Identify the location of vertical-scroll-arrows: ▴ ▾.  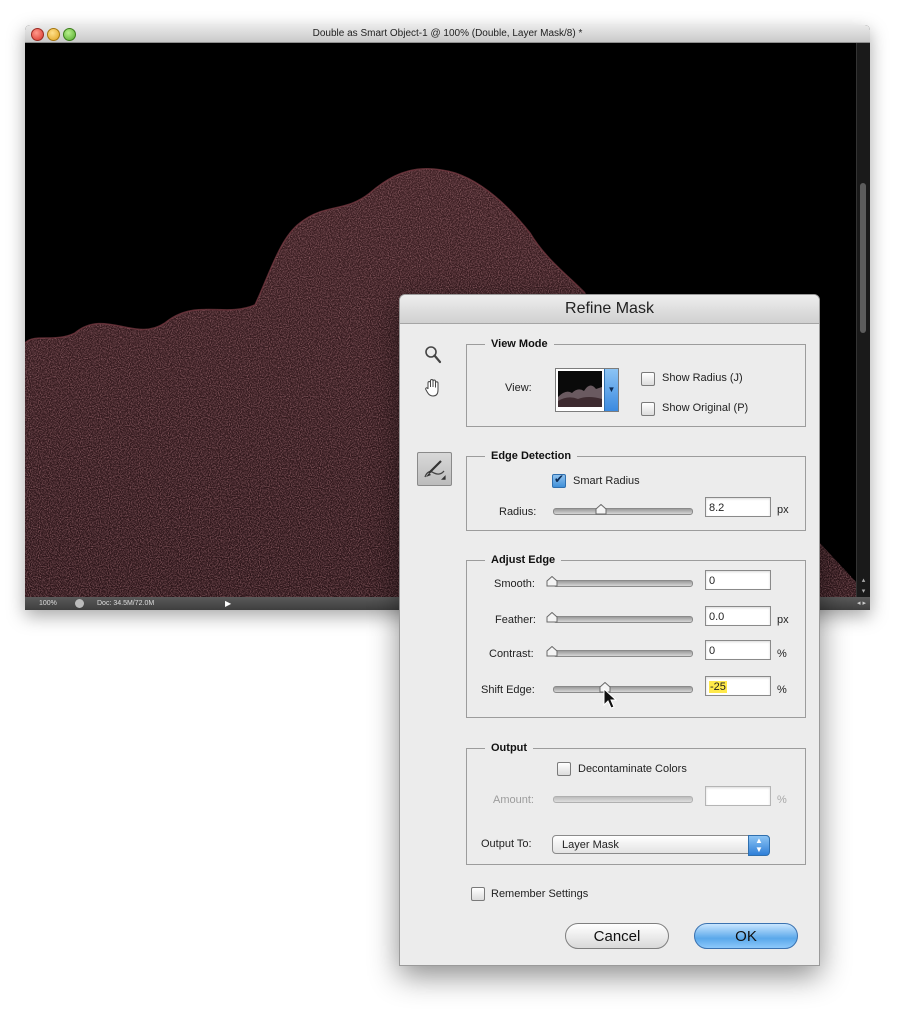
(863, 586).